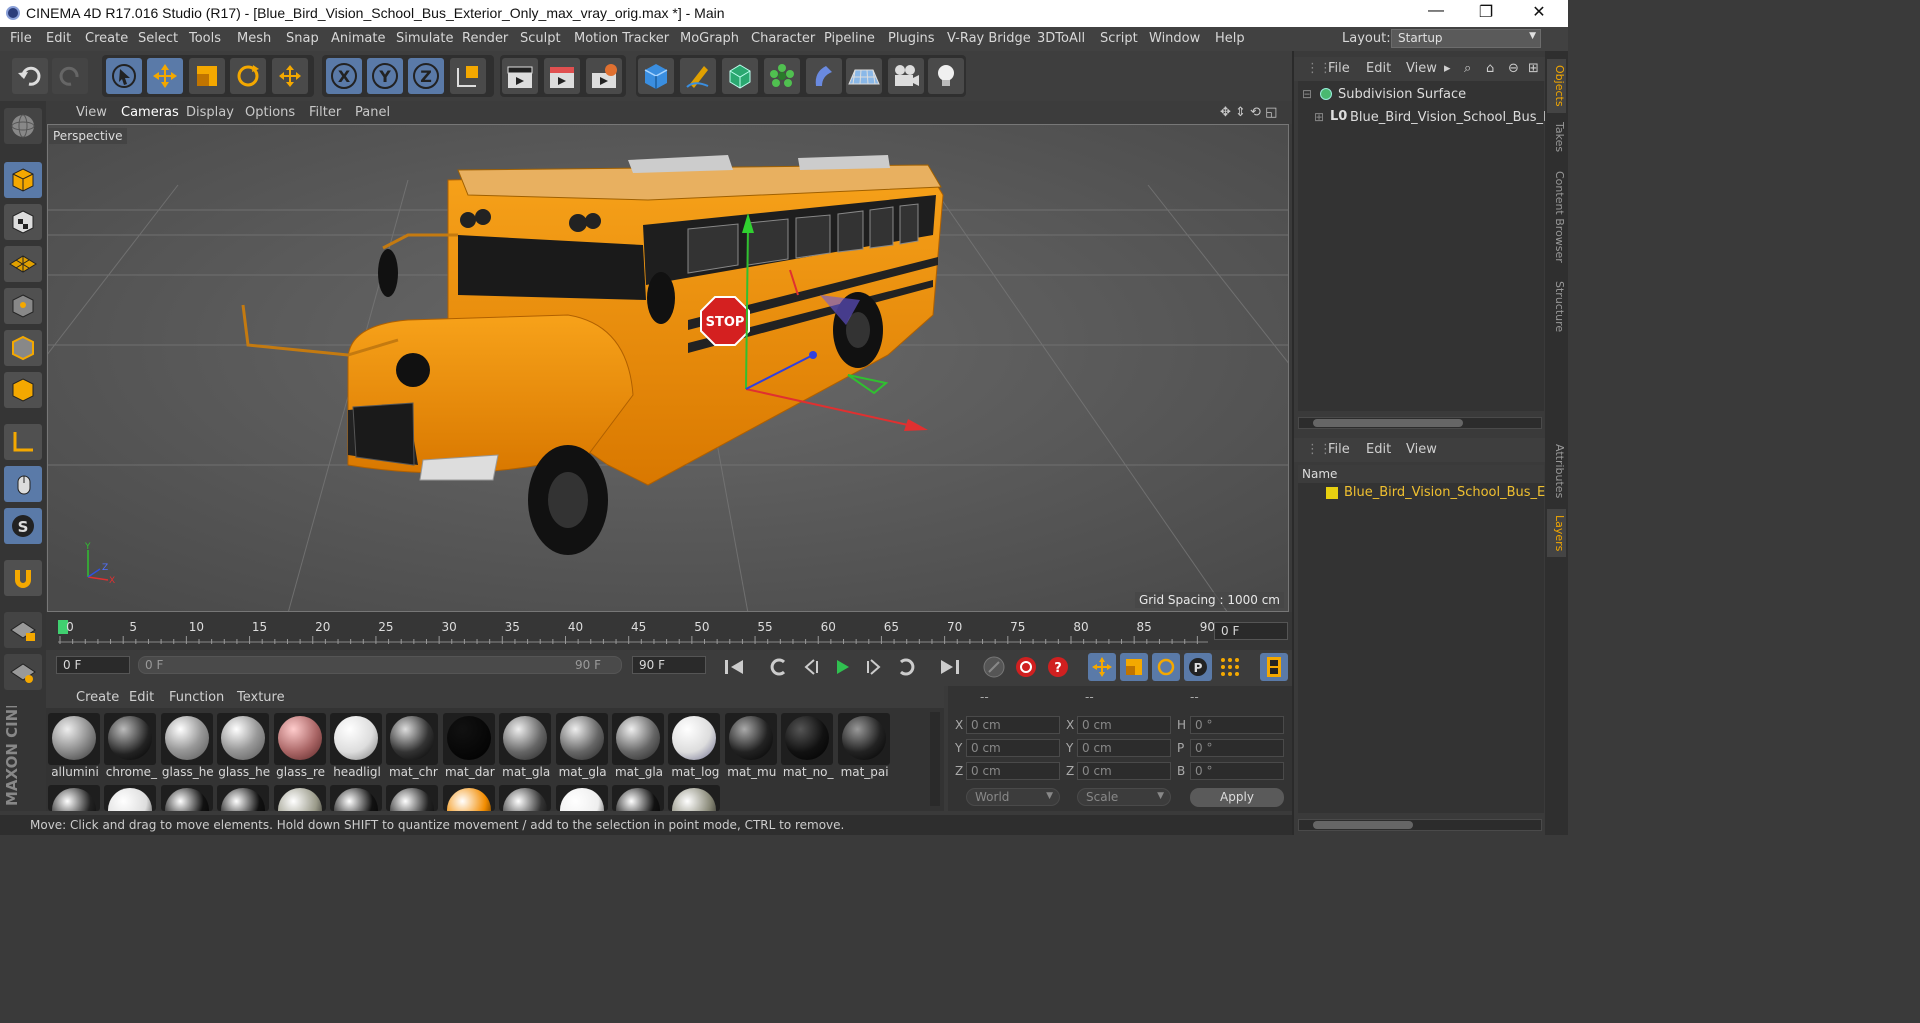  What do you see at coordinates (1013, 771) in the screenshot?
I see `pos-z-field: 0 cm` at bounding box center [1013, 771].